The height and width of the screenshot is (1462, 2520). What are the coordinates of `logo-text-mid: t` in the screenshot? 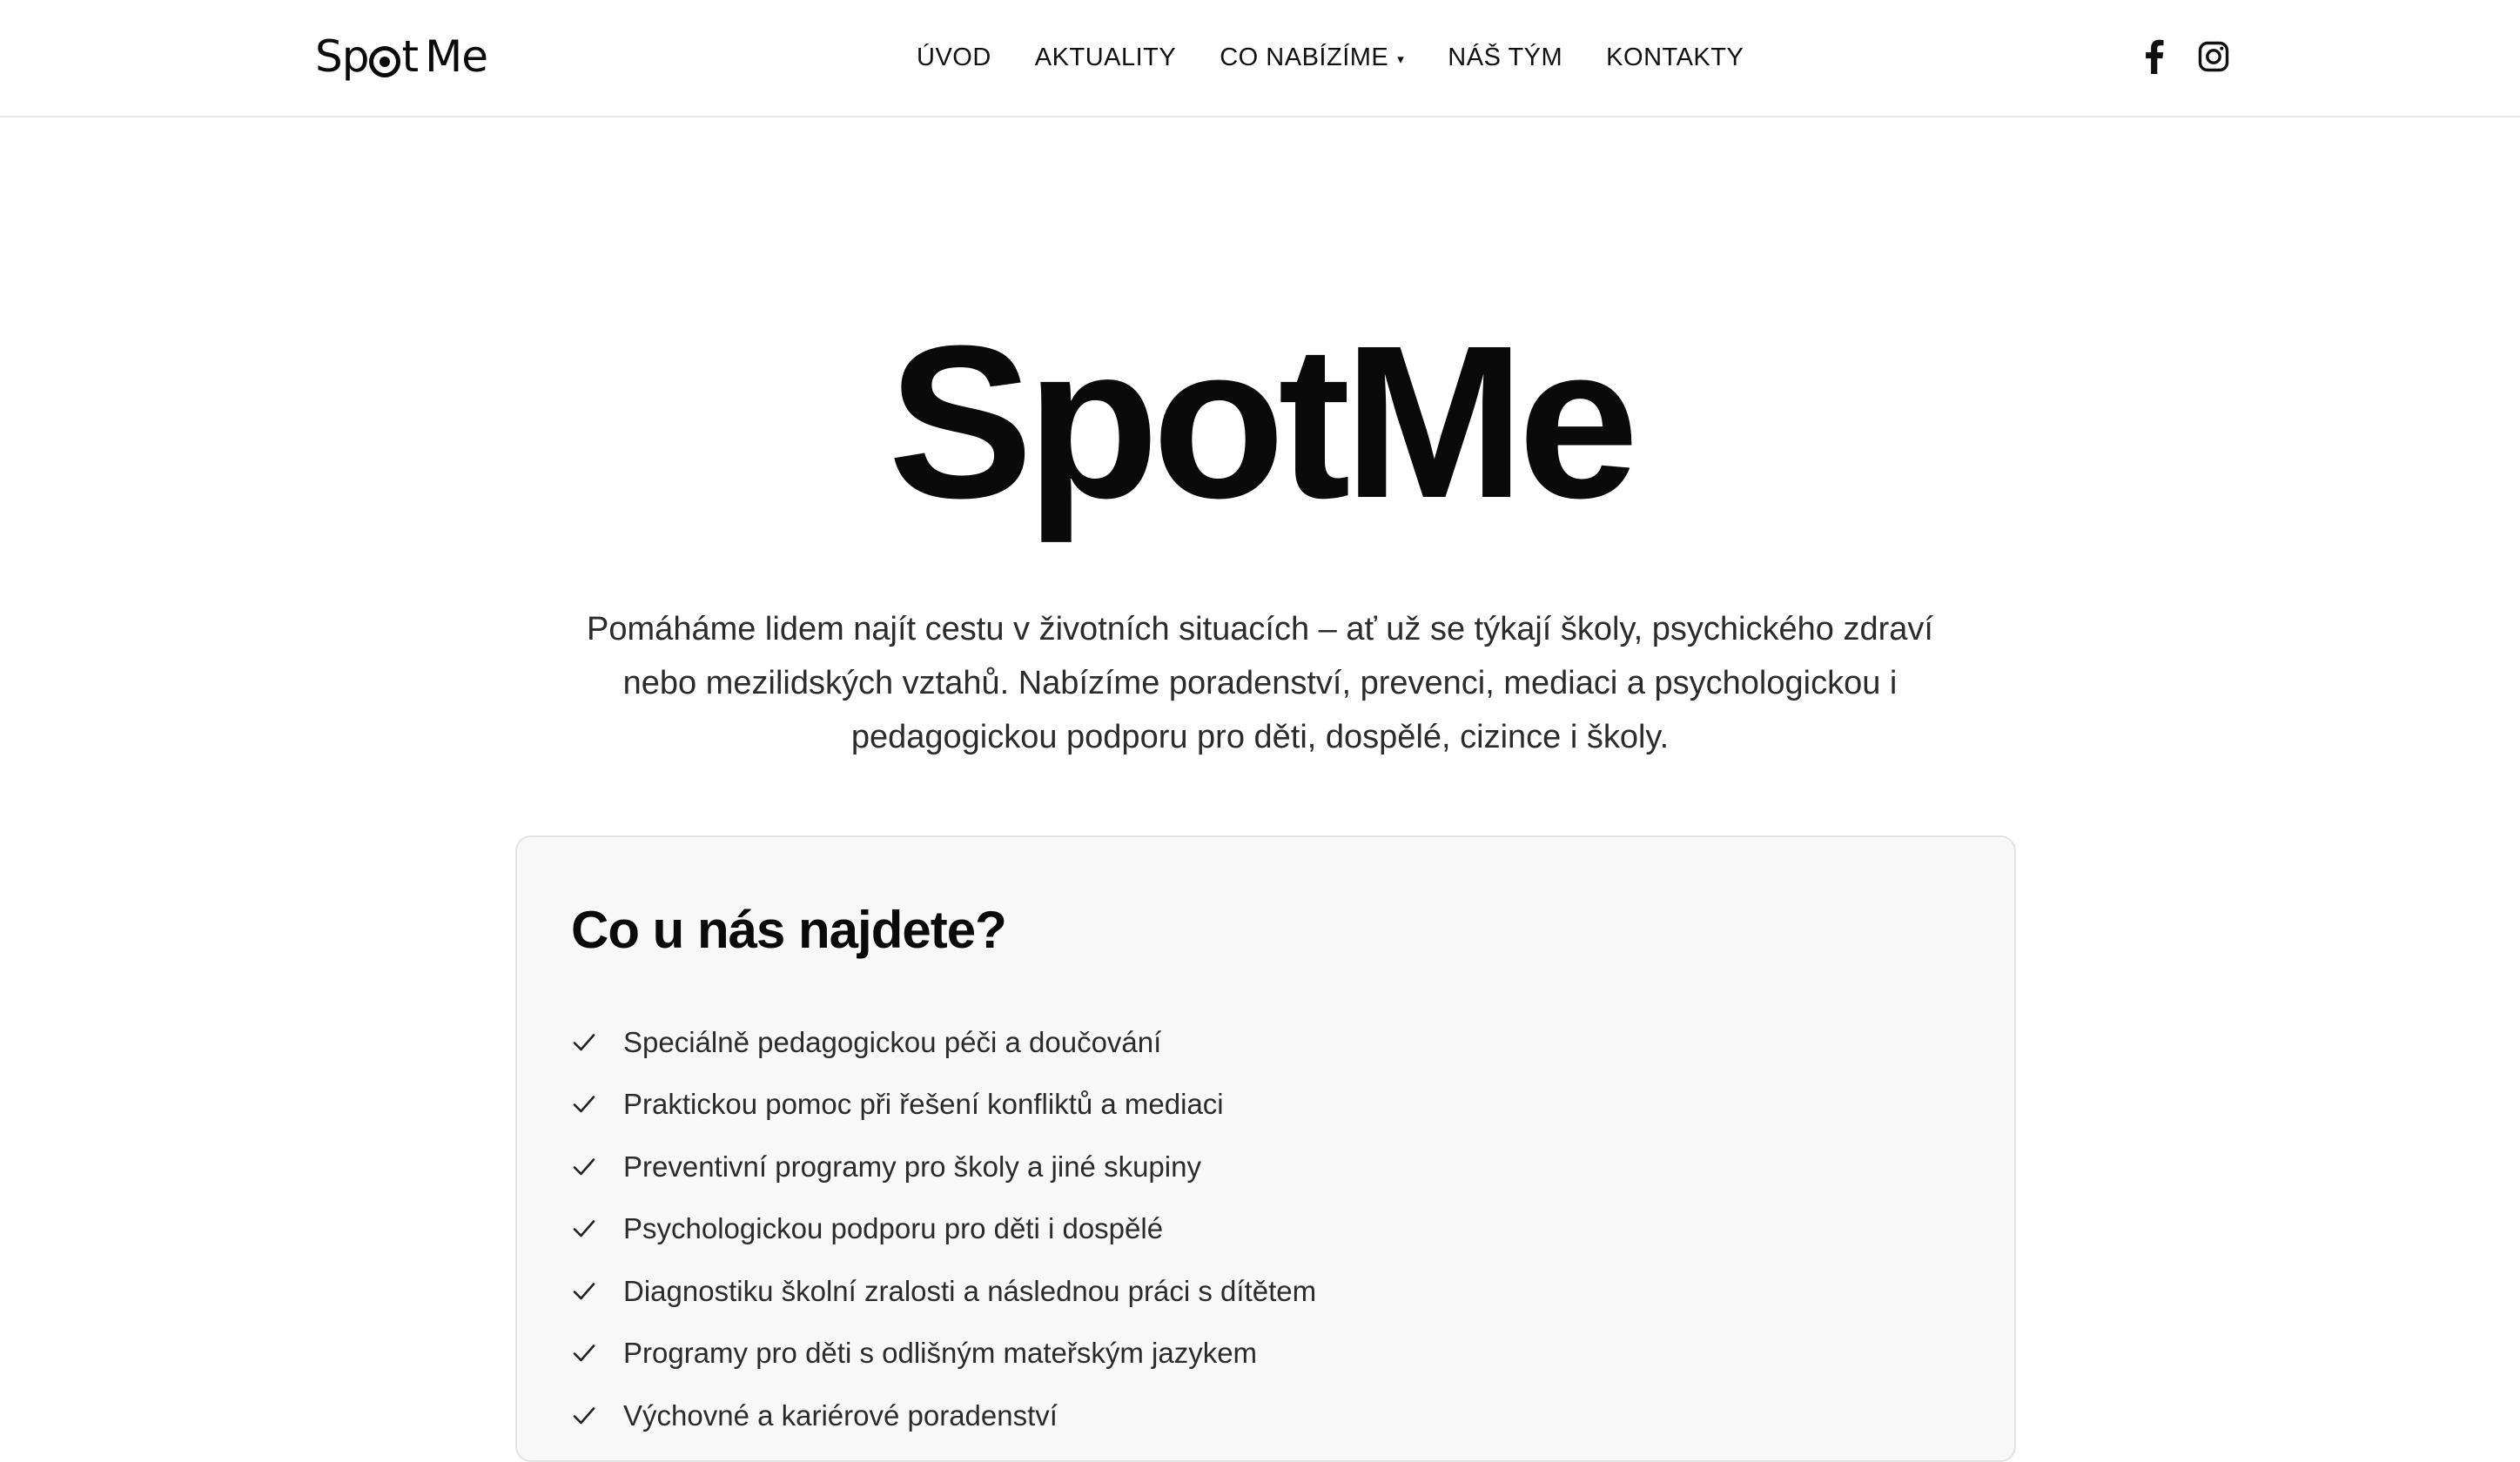 It's located at (410, 57).